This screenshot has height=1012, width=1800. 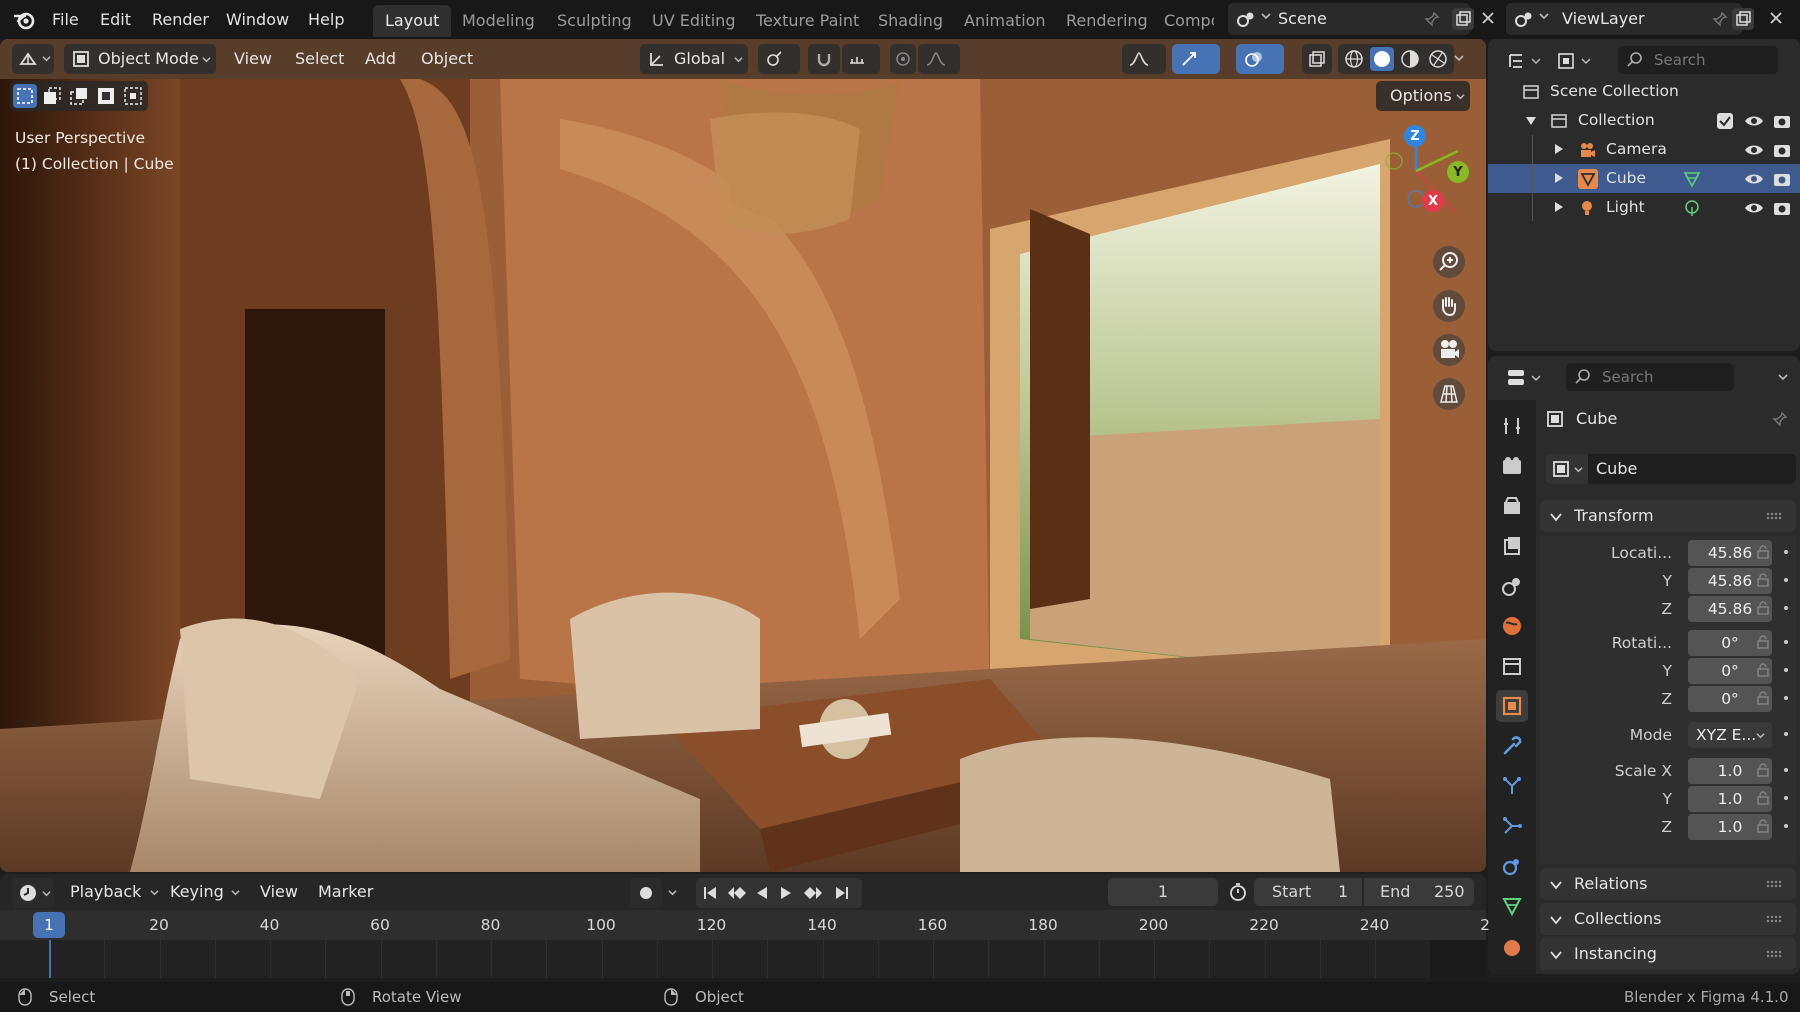 What do you see at coordinates (1005, 21) in the screenshot?
I see `tab-animation: Animation` at bounding box center [1005, 21].